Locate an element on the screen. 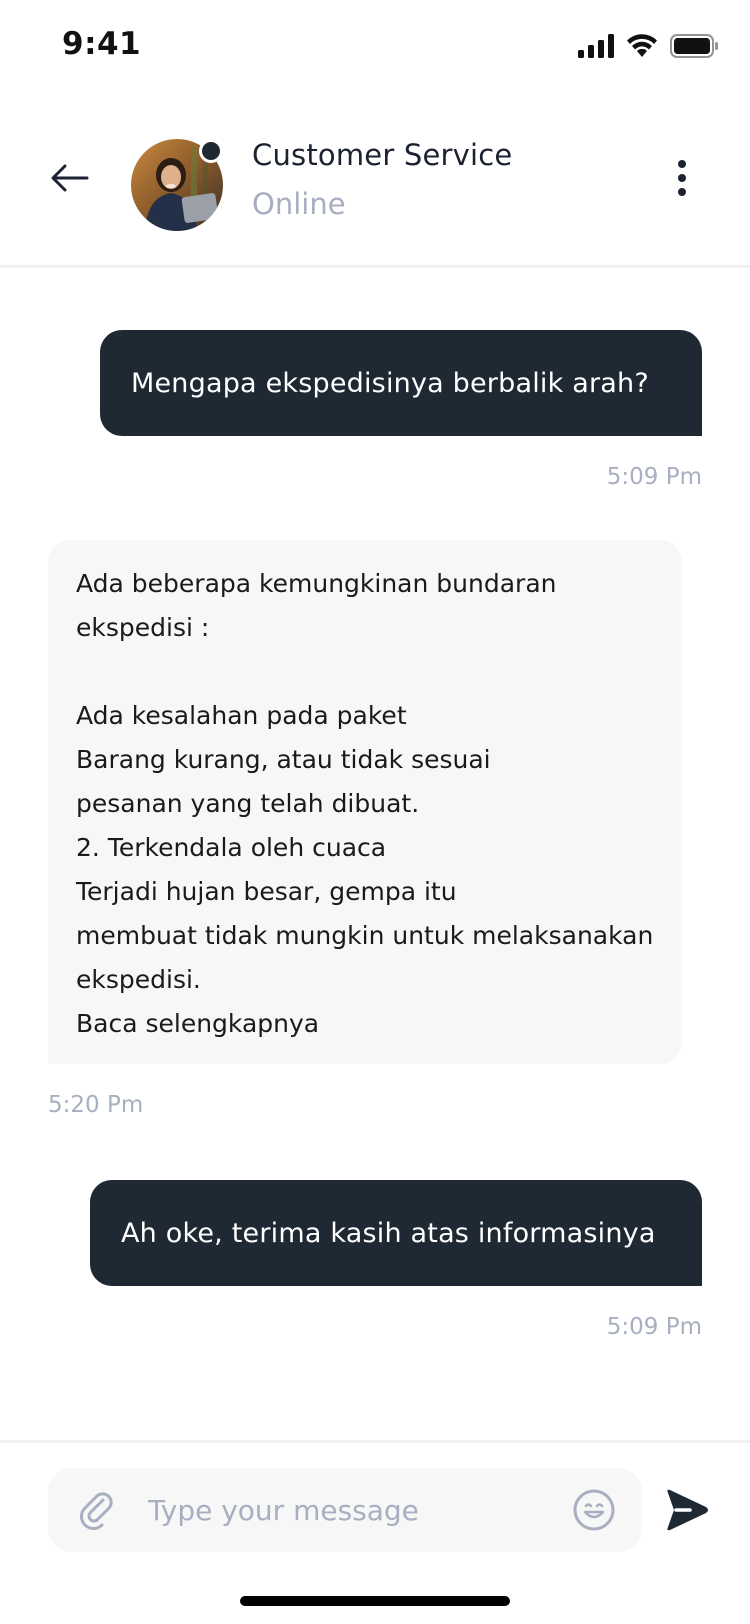 This screenshot has width=750, height=1624. message-bubble-outgoing: Mengapa ekspedisinya berbalik arah? is located at coordinates (401, 383).